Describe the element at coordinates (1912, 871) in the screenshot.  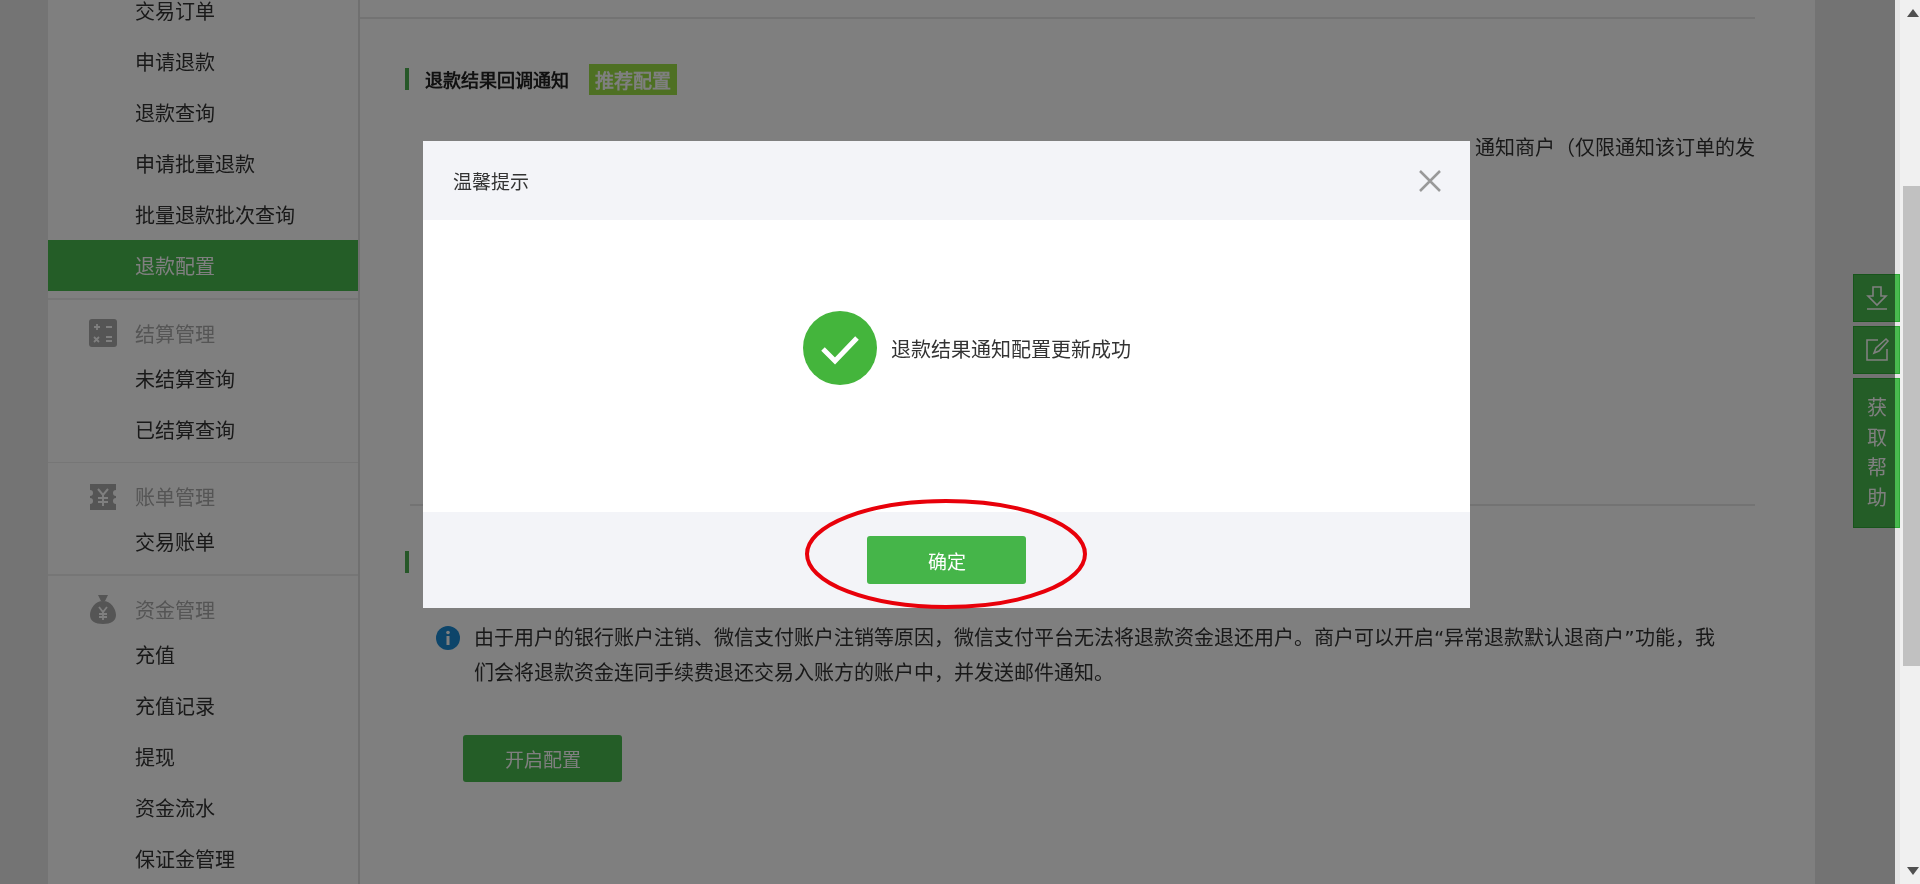
I see `scroll-down-icon` at that location.